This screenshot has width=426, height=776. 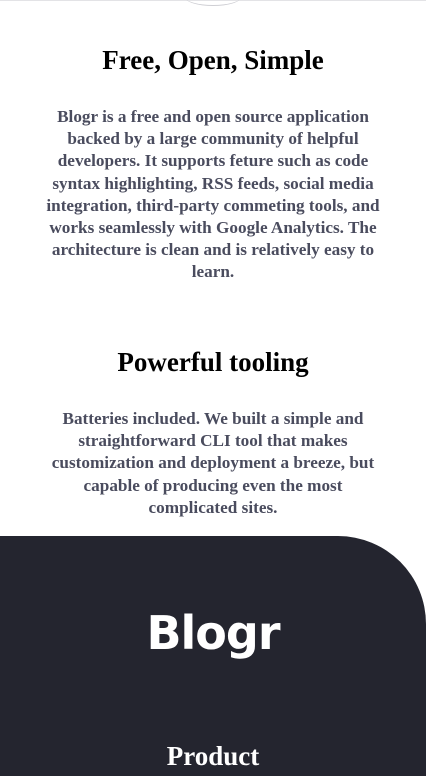 I want to click on previous-section-arc, so click(x=213, y=3).